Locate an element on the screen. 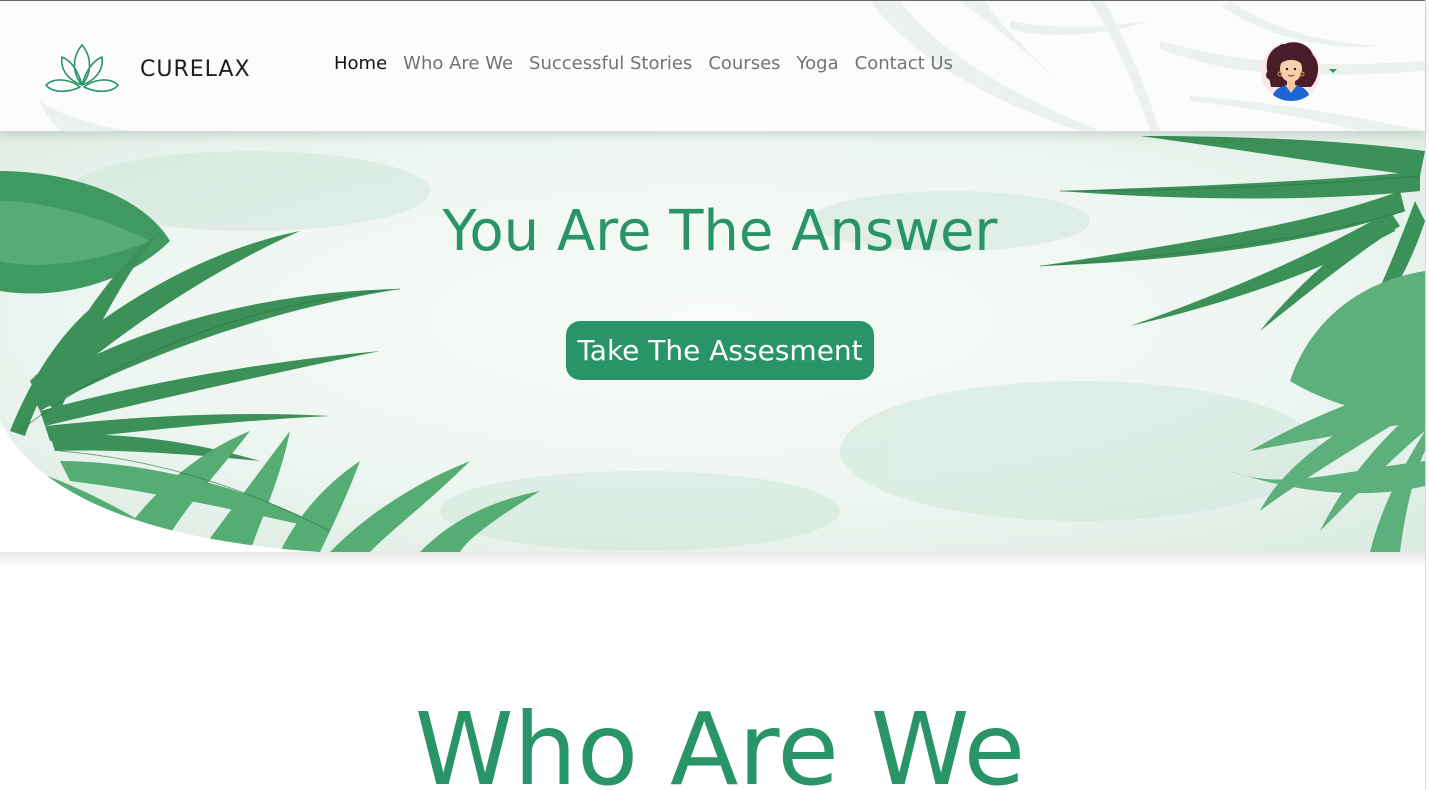  nav-link-successful-stories: Successful Stories is located at coordinates (610, 63).